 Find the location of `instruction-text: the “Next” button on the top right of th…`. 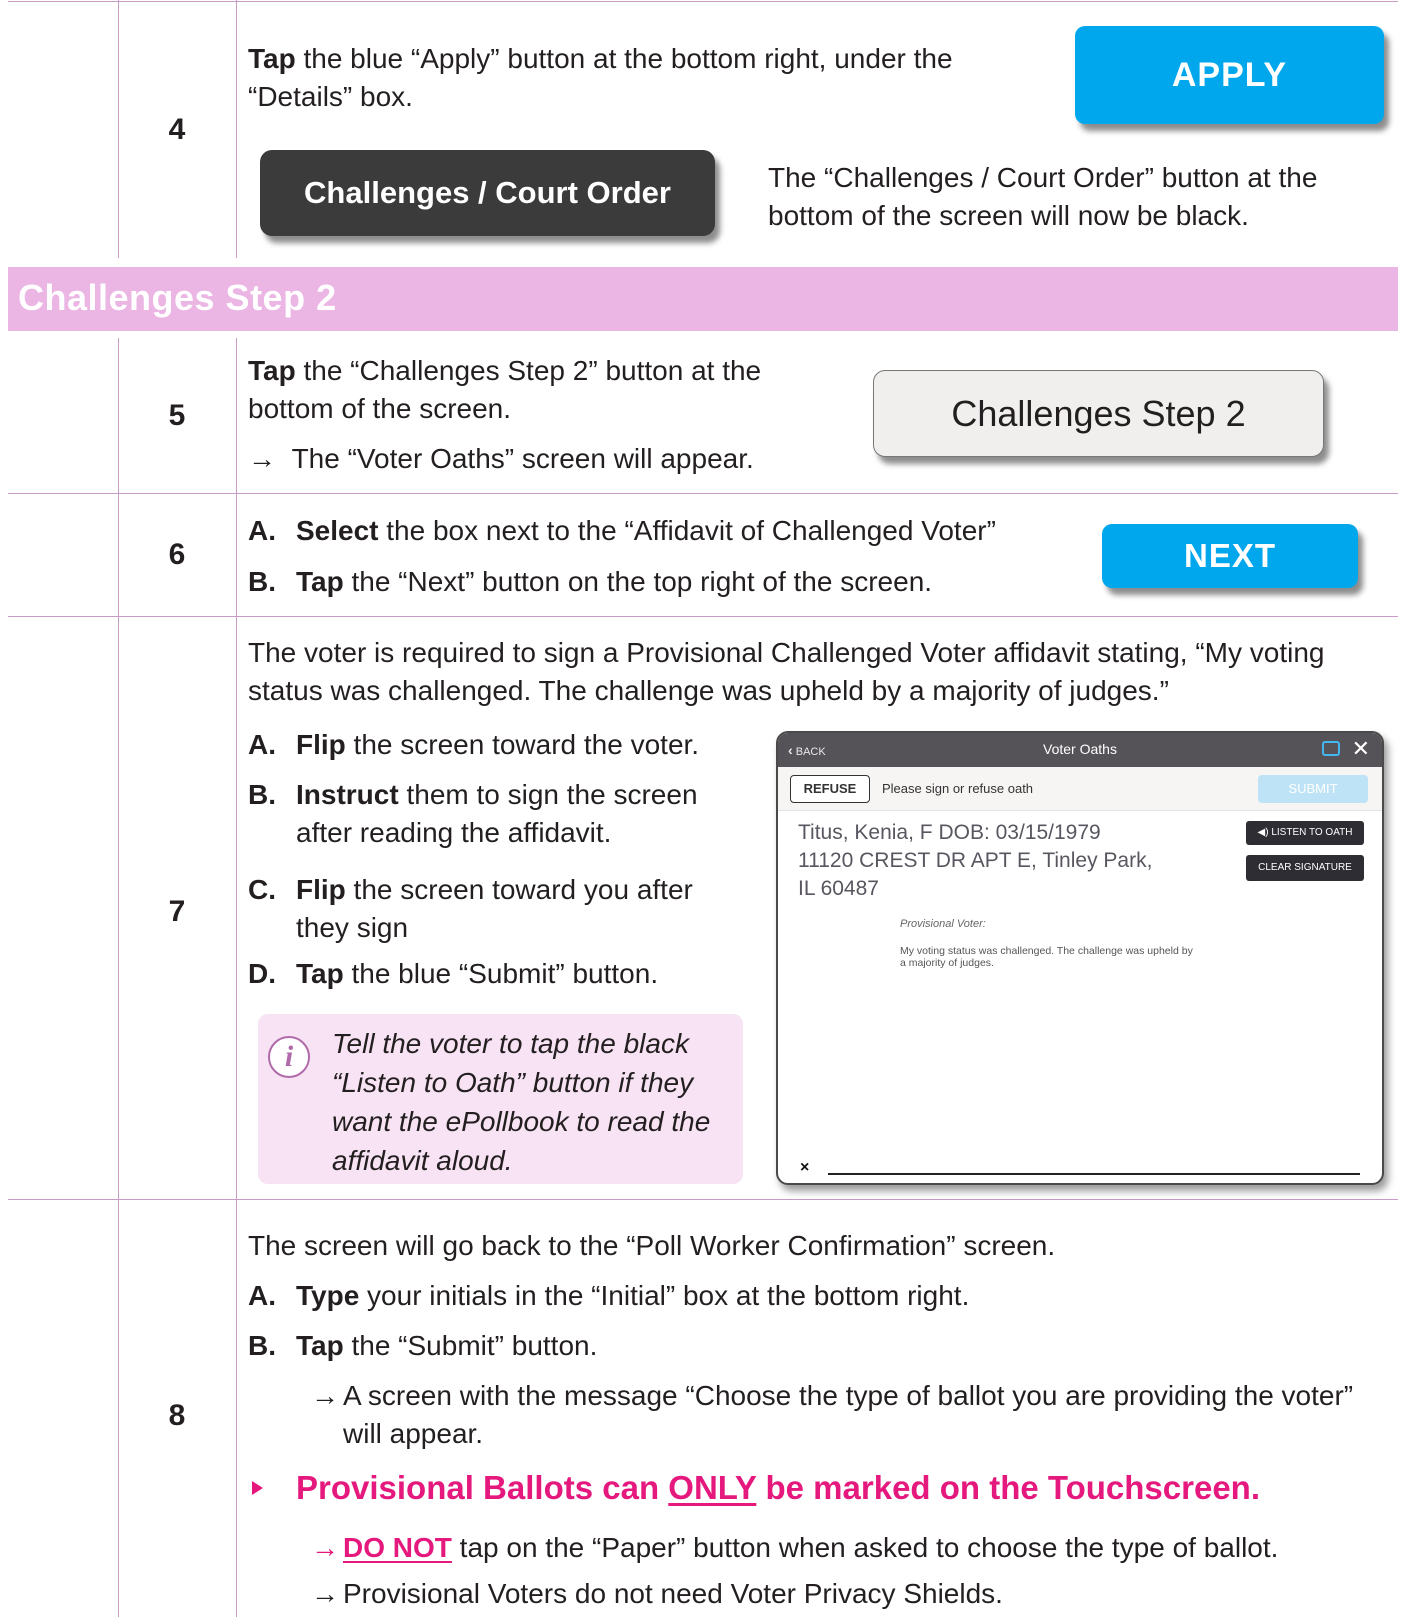

instruction-text: the “Next” button on the top right of th… is located at coordinates (638, 581).